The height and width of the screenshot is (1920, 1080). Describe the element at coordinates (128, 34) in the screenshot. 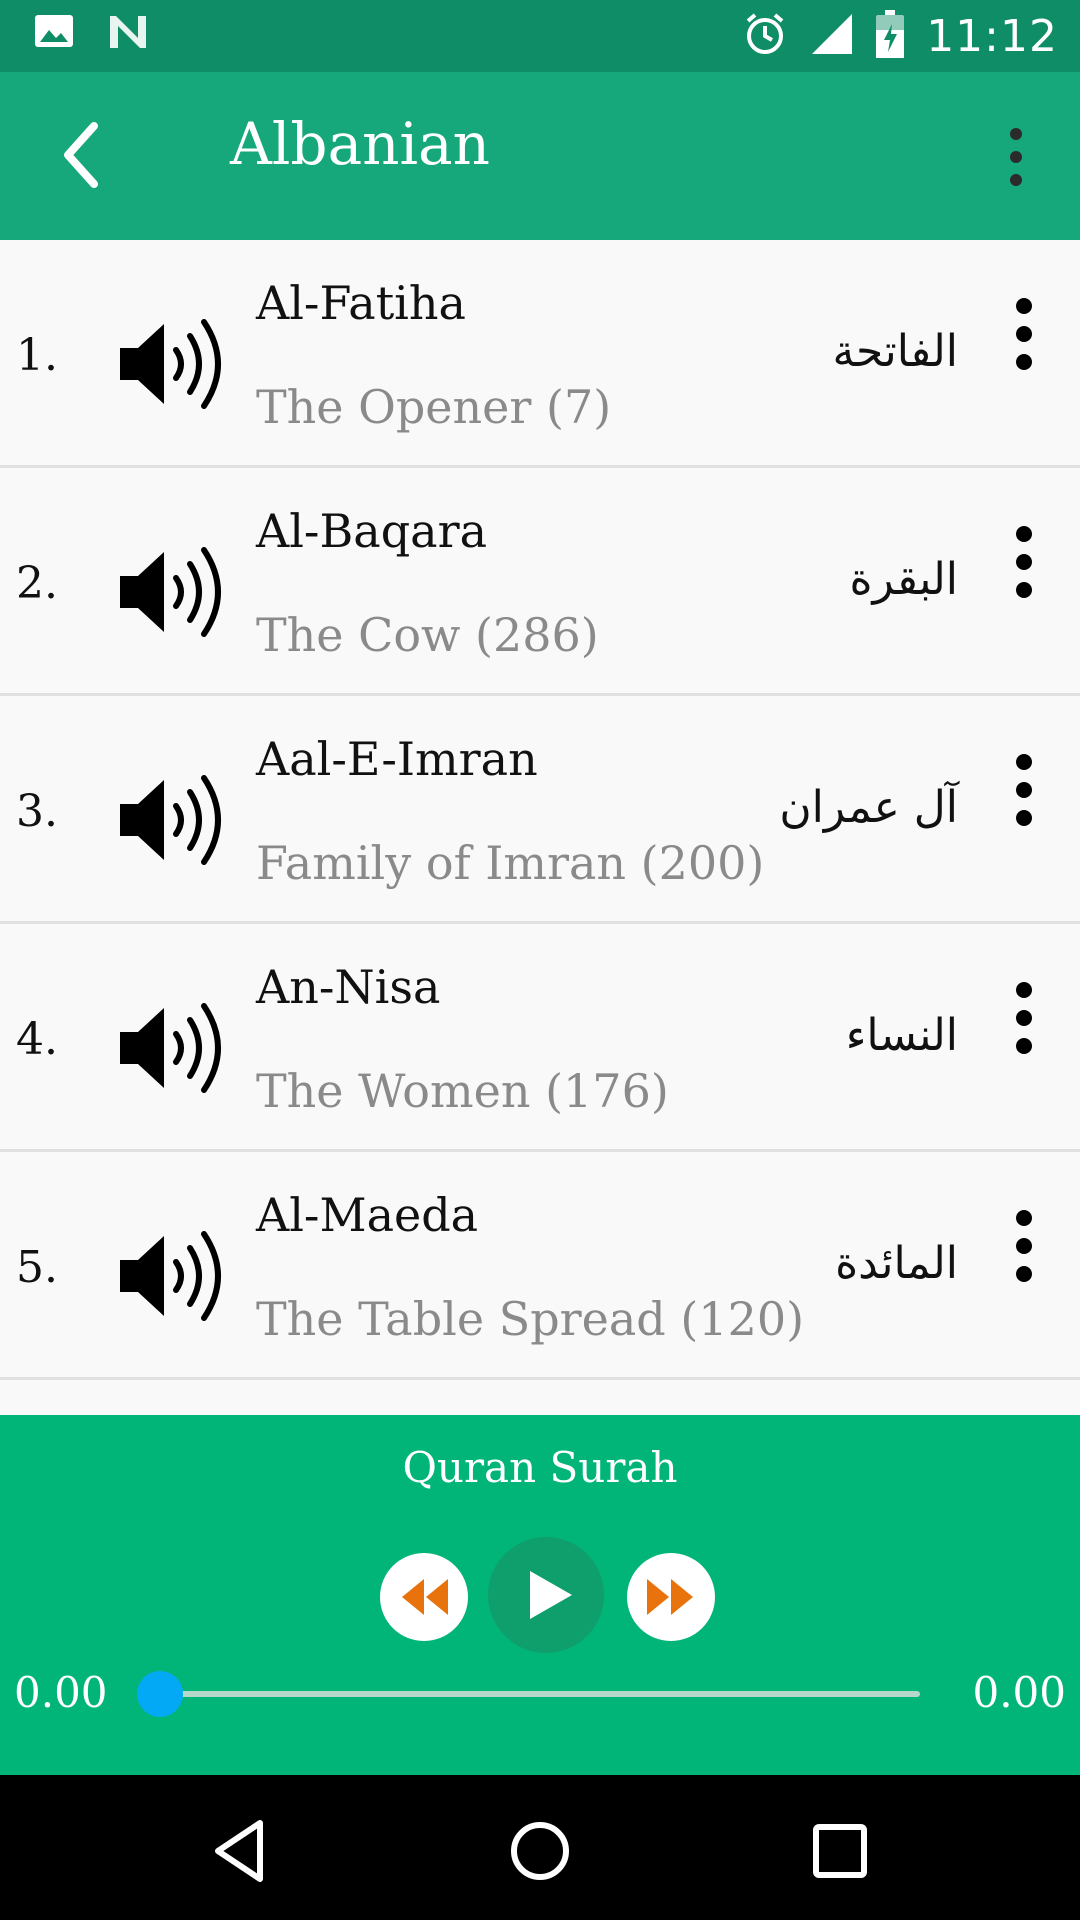

I see `n-icon` at that location.